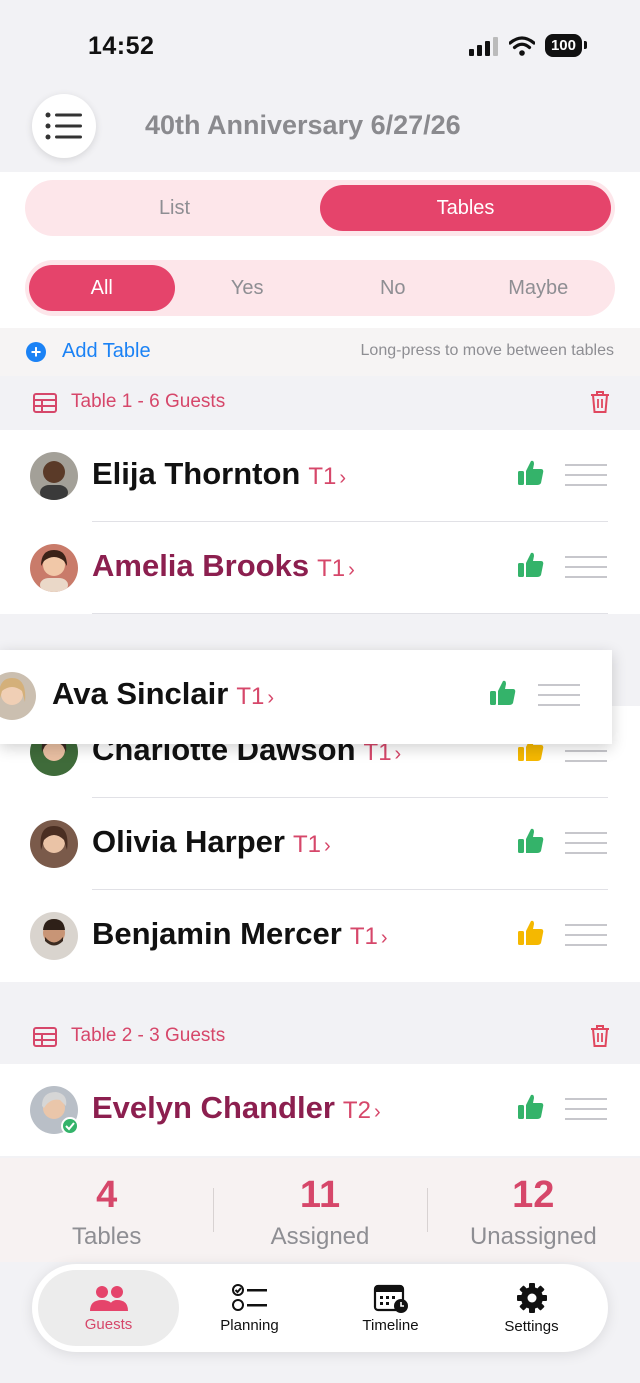 Image resolution: width=640 pixels, height=1383 pixels. I want to click on stat-label: Assigned, so click(320, 1236).